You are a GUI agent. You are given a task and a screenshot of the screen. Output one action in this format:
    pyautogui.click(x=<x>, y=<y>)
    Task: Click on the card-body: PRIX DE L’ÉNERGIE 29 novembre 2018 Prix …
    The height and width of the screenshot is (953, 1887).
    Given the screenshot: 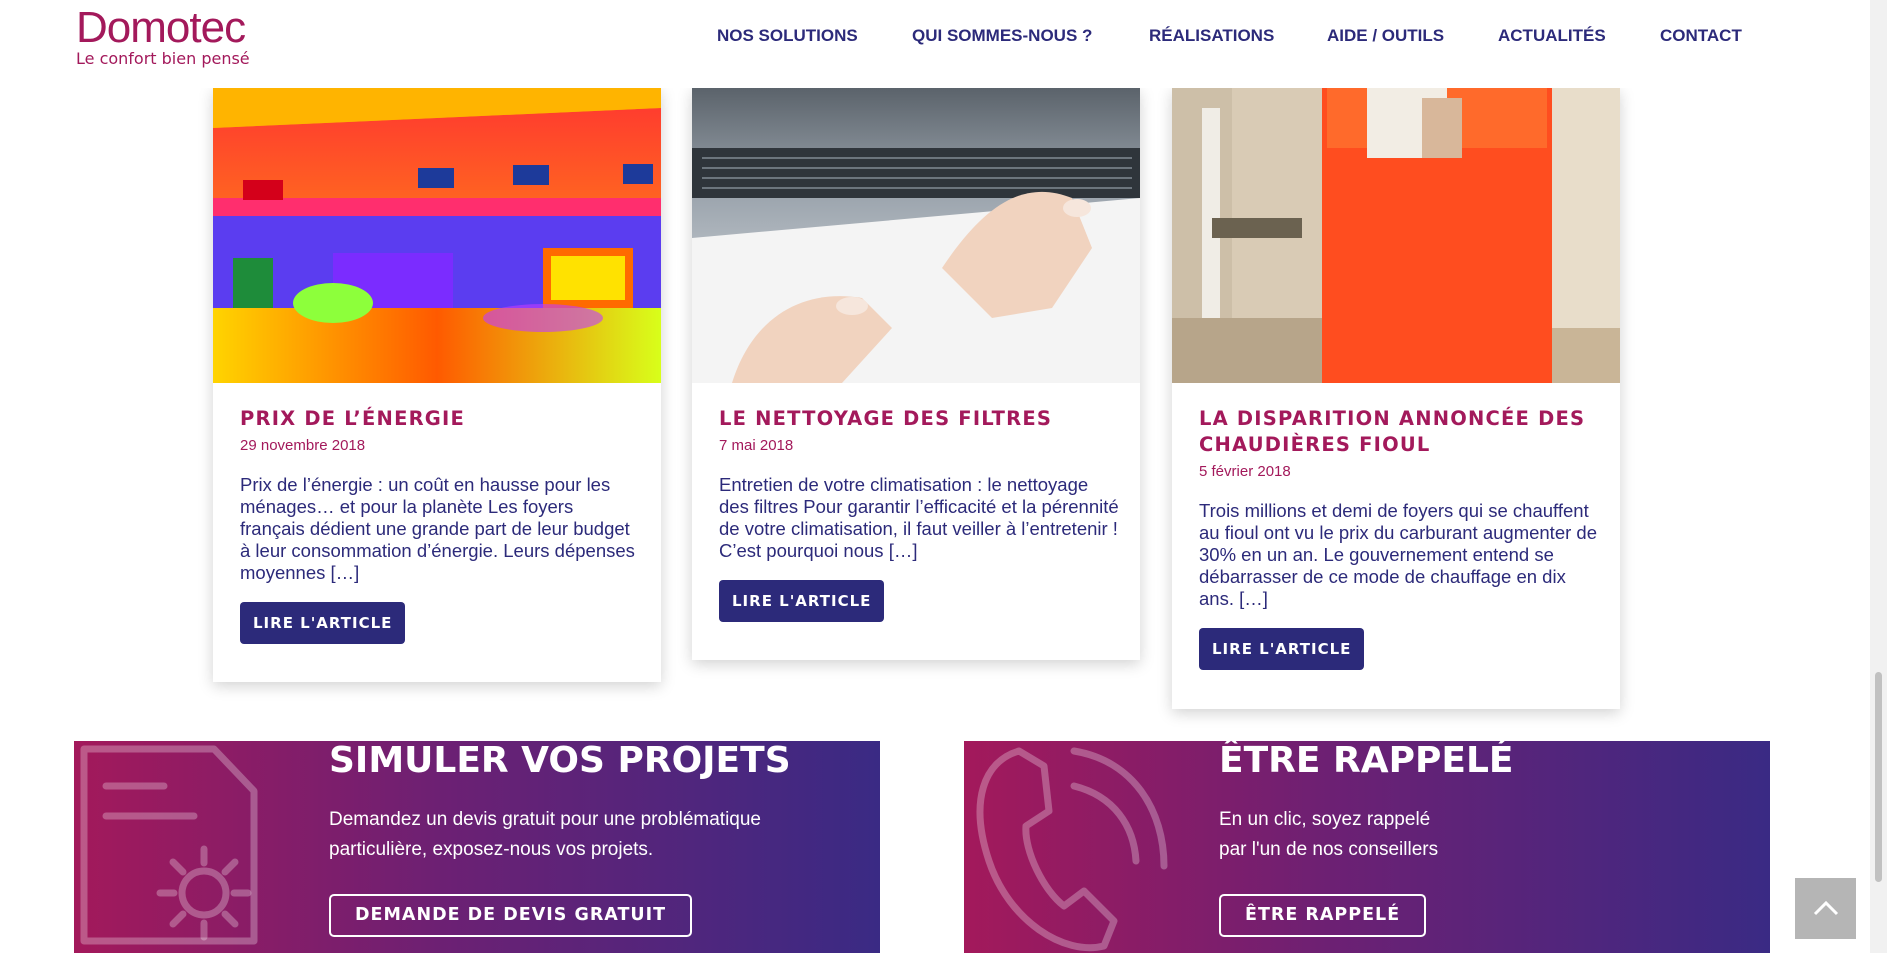 What is the action you would take?
    pyautogui.click(x=440, y=525)
    